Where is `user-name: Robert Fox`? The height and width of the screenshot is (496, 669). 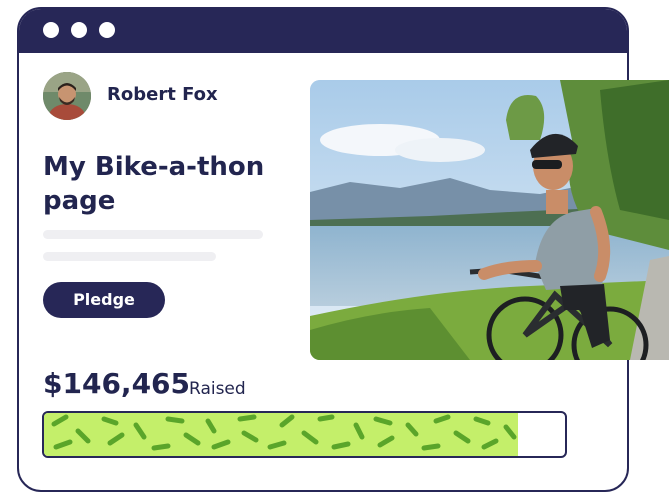 user-name: Robert Fox is located at coordinates (162, 94).